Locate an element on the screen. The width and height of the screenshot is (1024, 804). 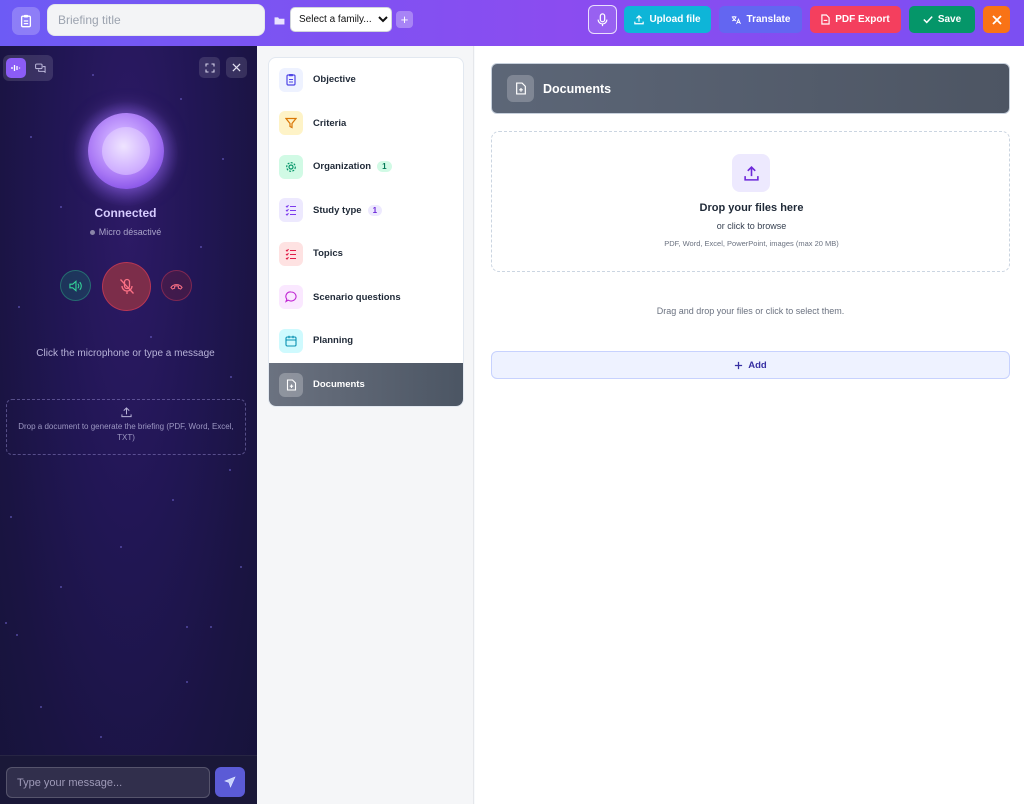
phone-hangup-icon is located at coordinates (176, 286).